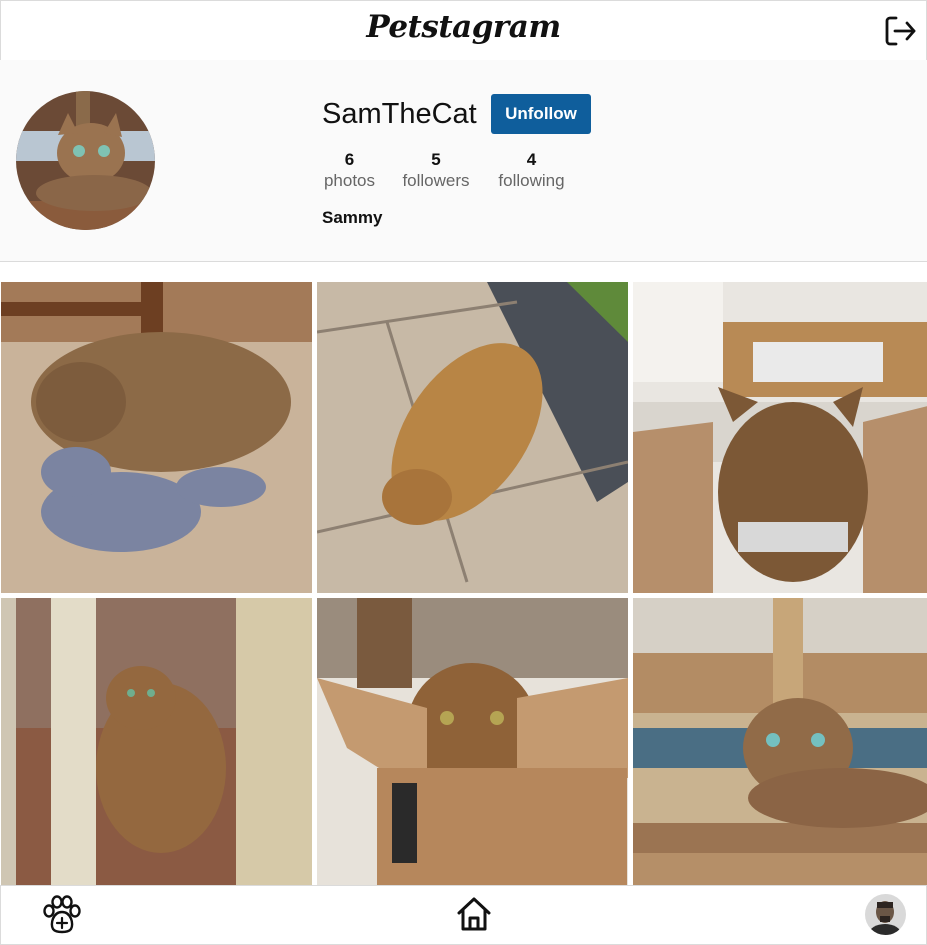 The image size is (927, 945). Describe the element at coordinates (436, 159) in the screenshot. I see `stat-value: 5` at that location.